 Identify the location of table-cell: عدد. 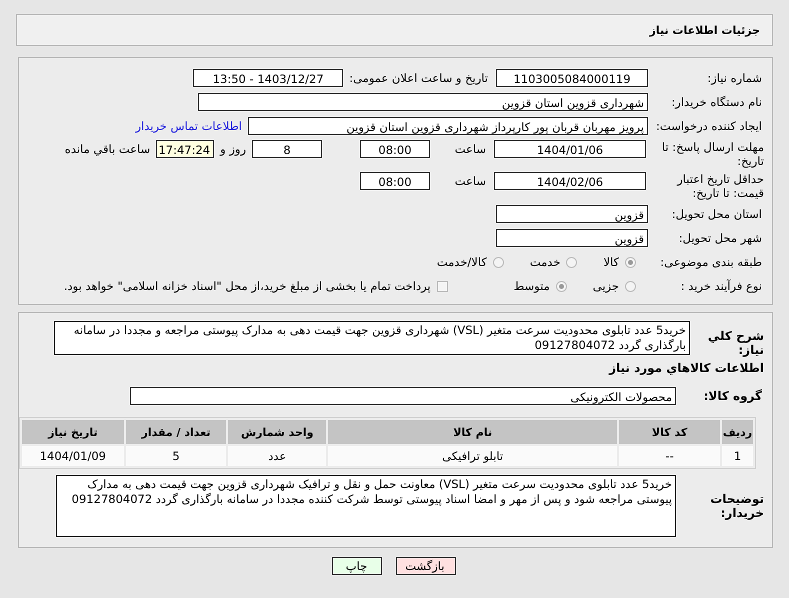
(277, 456).